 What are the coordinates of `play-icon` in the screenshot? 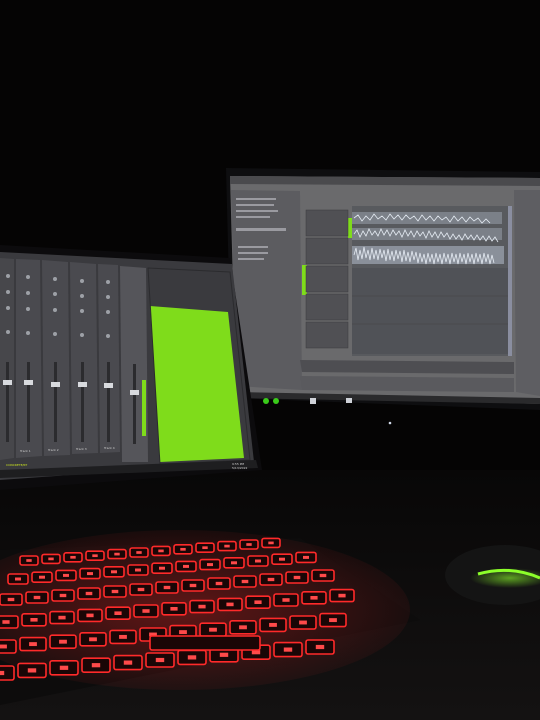 It's located at (276, 401).